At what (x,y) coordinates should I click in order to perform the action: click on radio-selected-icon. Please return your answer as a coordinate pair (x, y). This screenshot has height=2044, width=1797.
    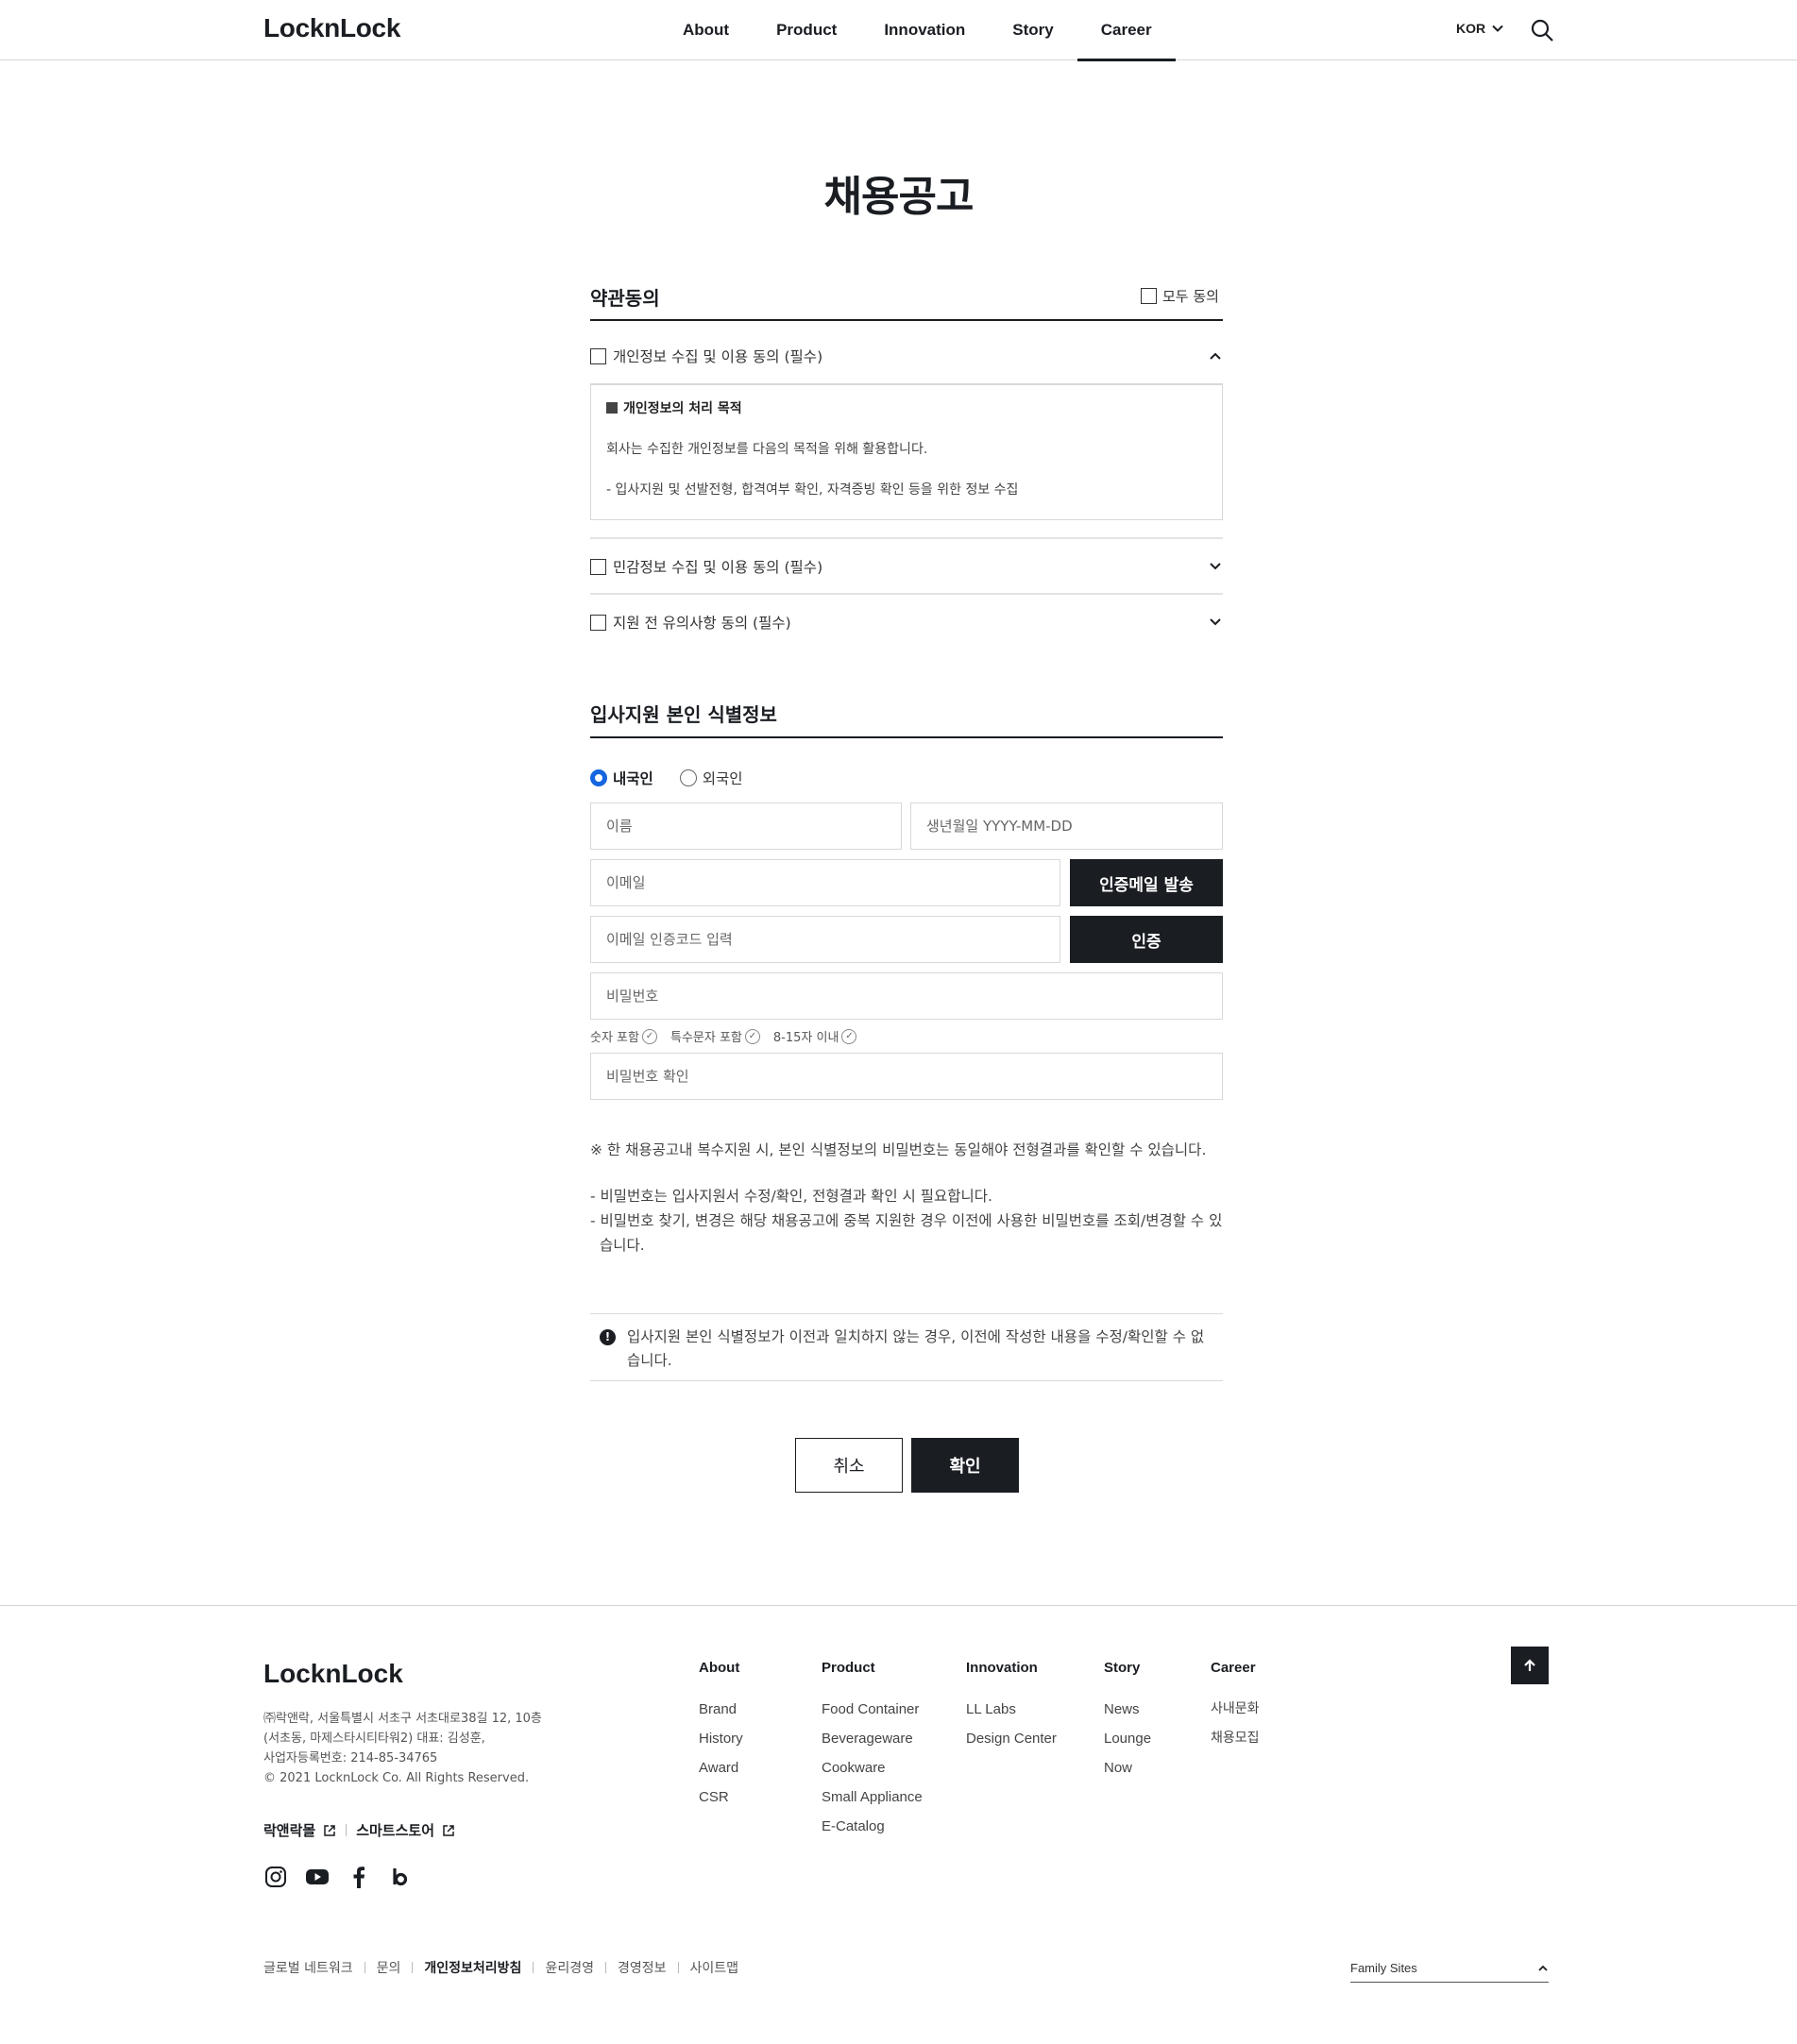
    Looking at the image, I should click on (598, 778).